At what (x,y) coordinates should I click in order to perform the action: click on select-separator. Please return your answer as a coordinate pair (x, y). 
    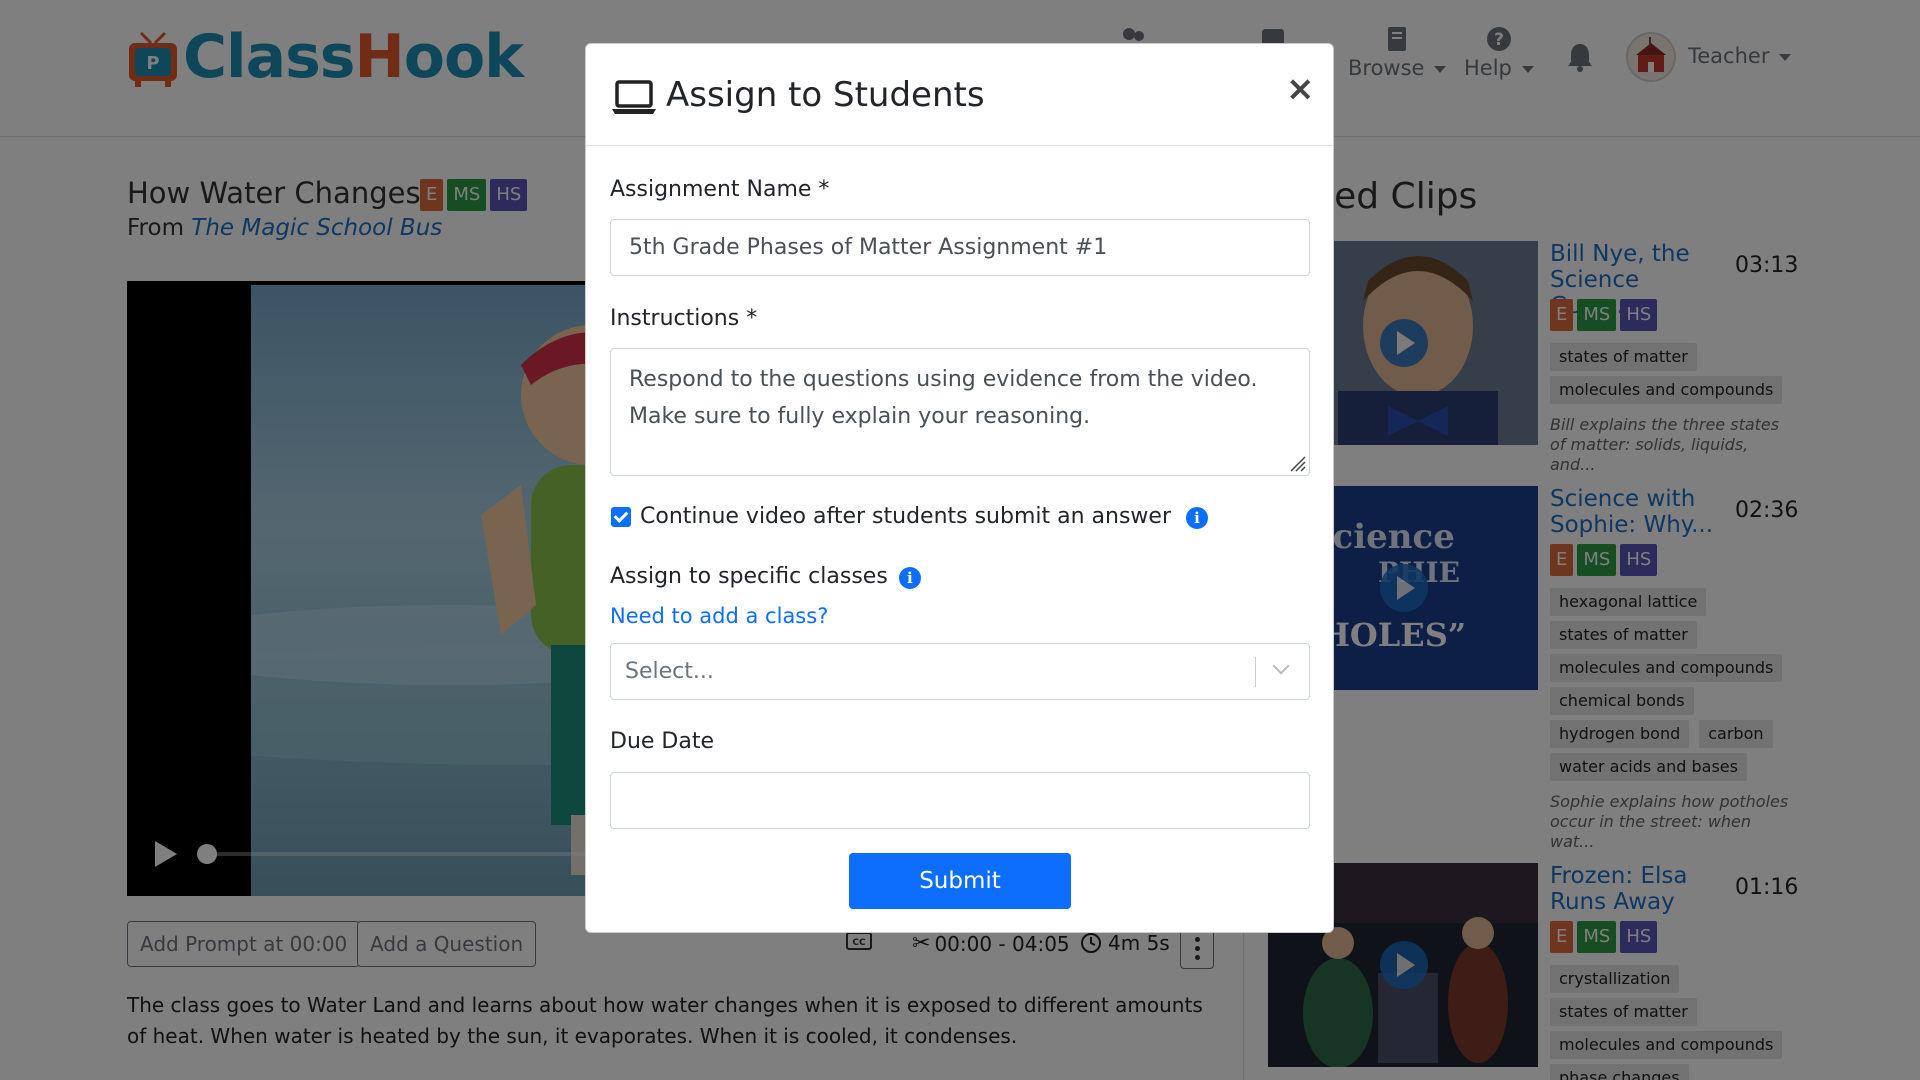
    Looking at the image, I should click on (1255, 672).